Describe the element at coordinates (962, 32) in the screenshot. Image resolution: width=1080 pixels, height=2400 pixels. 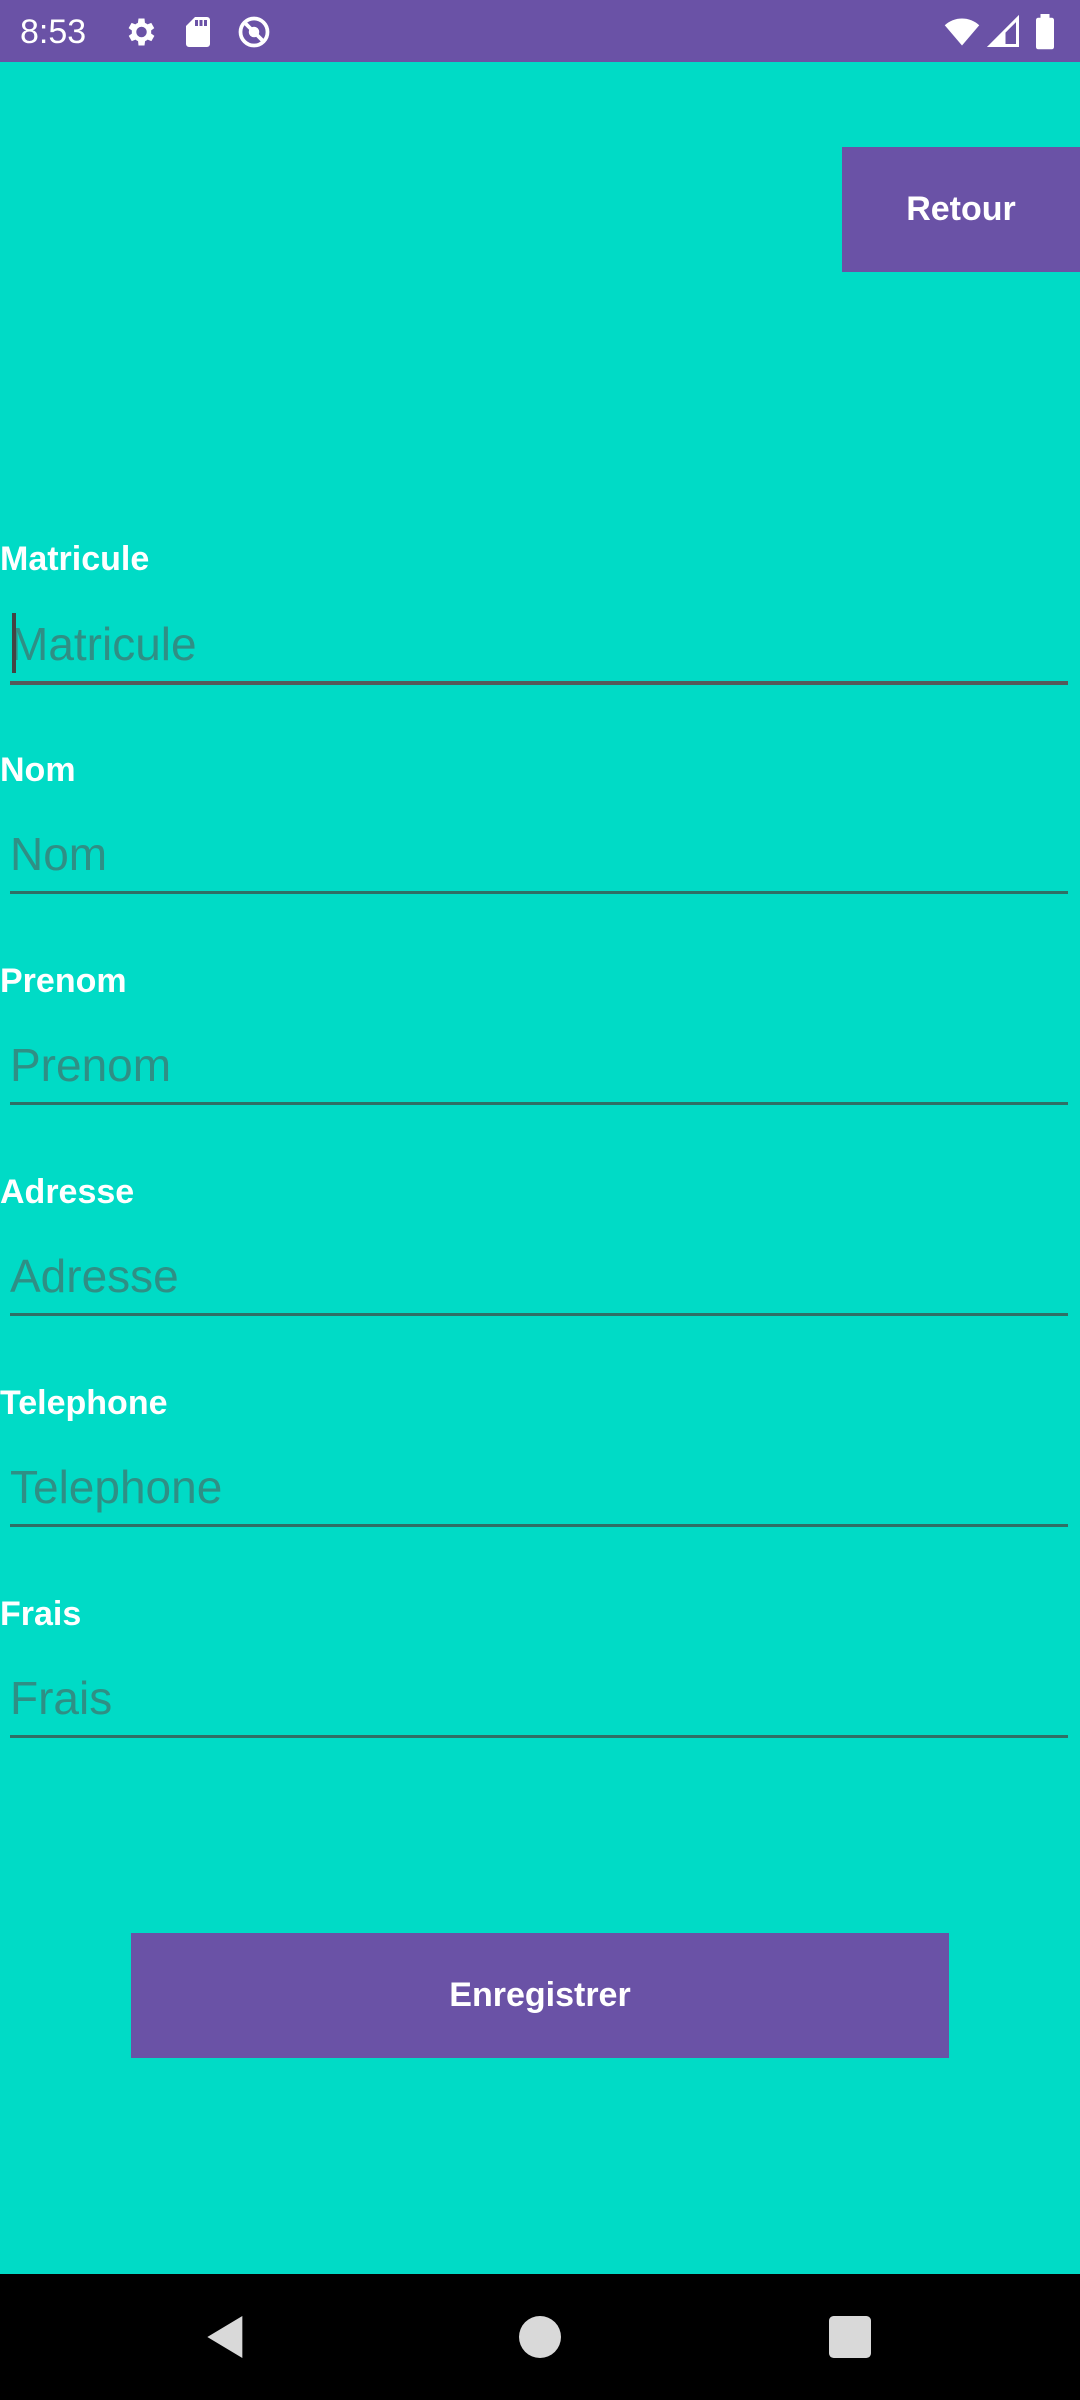
I see `wifi-icon` at that location.